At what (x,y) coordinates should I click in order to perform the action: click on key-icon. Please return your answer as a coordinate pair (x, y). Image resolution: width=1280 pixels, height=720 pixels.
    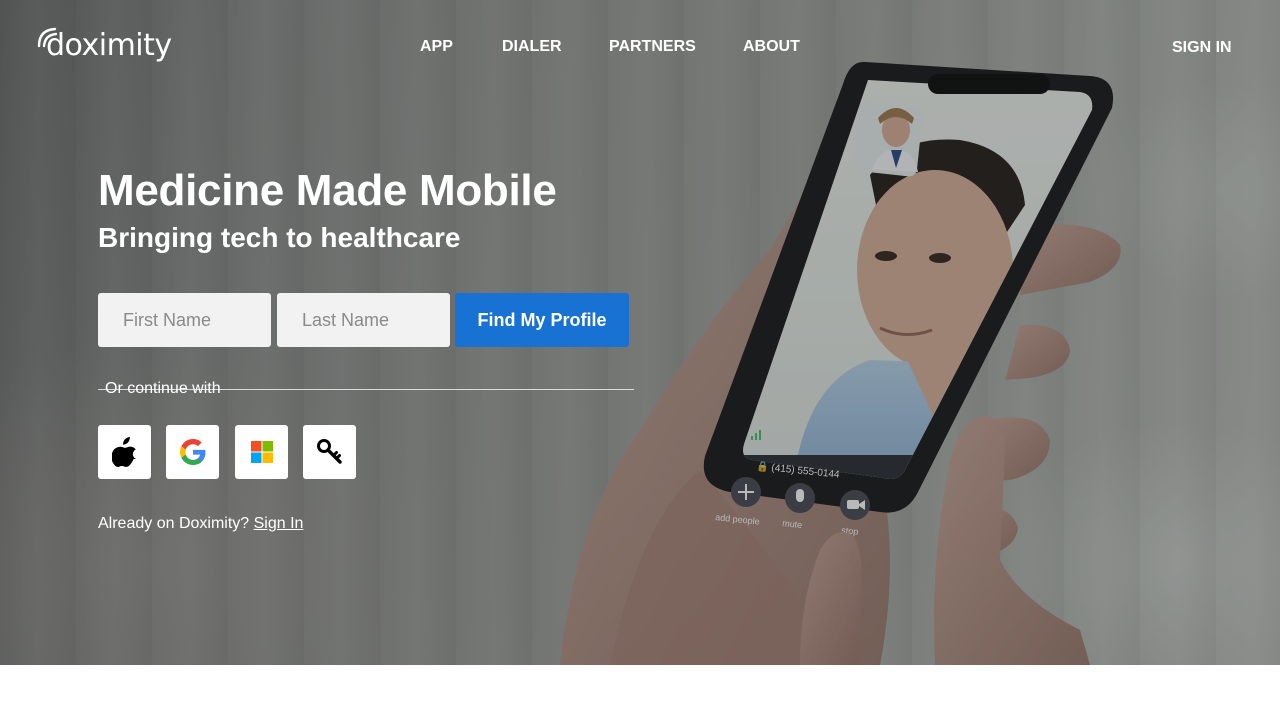
    Looking at the image, I should click on (329, 451).